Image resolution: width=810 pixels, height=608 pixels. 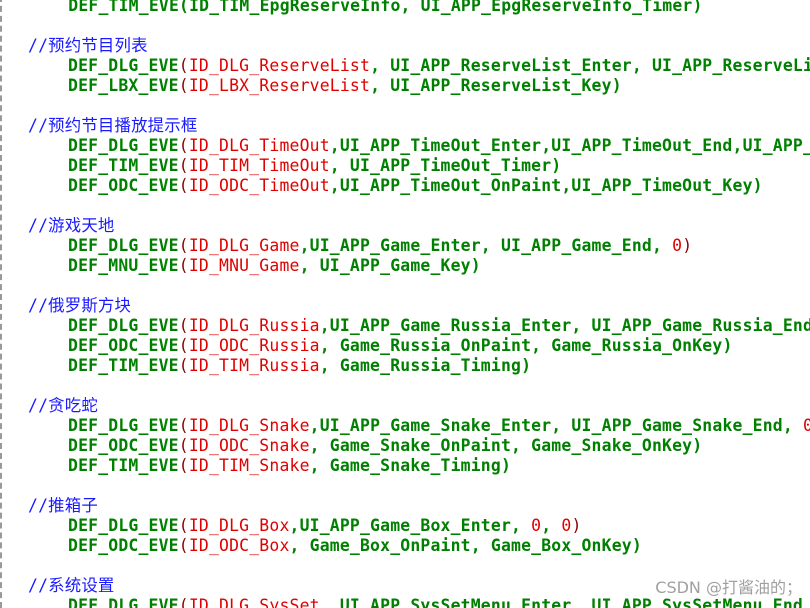 What do you see at coordinates (406, 126) in the screenshot?
I see `code-line: //预约节目播放提示框` at bounding box center [406, 126].